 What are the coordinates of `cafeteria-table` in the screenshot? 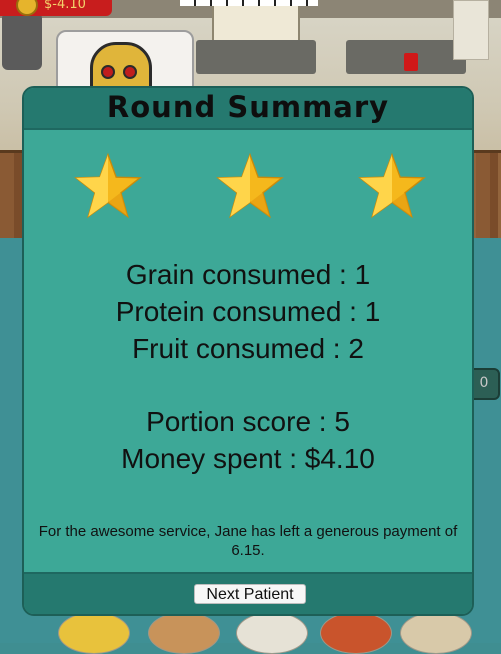 It's located at (256, 57).